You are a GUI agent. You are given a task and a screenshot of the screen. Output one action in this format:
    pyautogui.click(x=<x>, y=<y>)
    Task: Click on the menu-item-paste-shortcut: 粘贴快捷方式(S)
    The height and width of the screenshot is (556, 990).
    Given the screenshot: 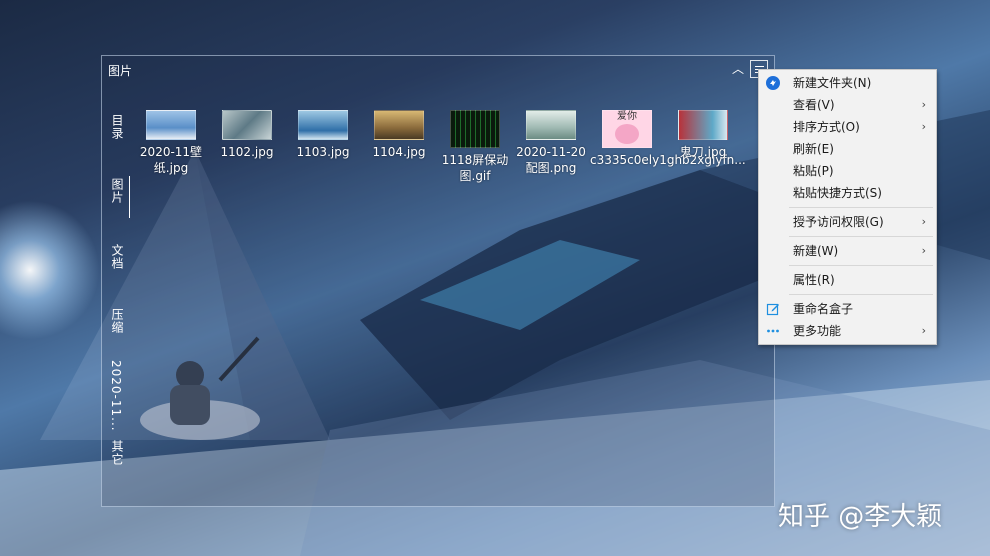 What is the action you would take?
    pyautogui.click(x=847, y=193)
    